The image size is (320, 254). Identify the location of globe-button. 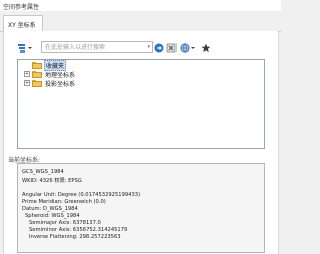
(188, 47).